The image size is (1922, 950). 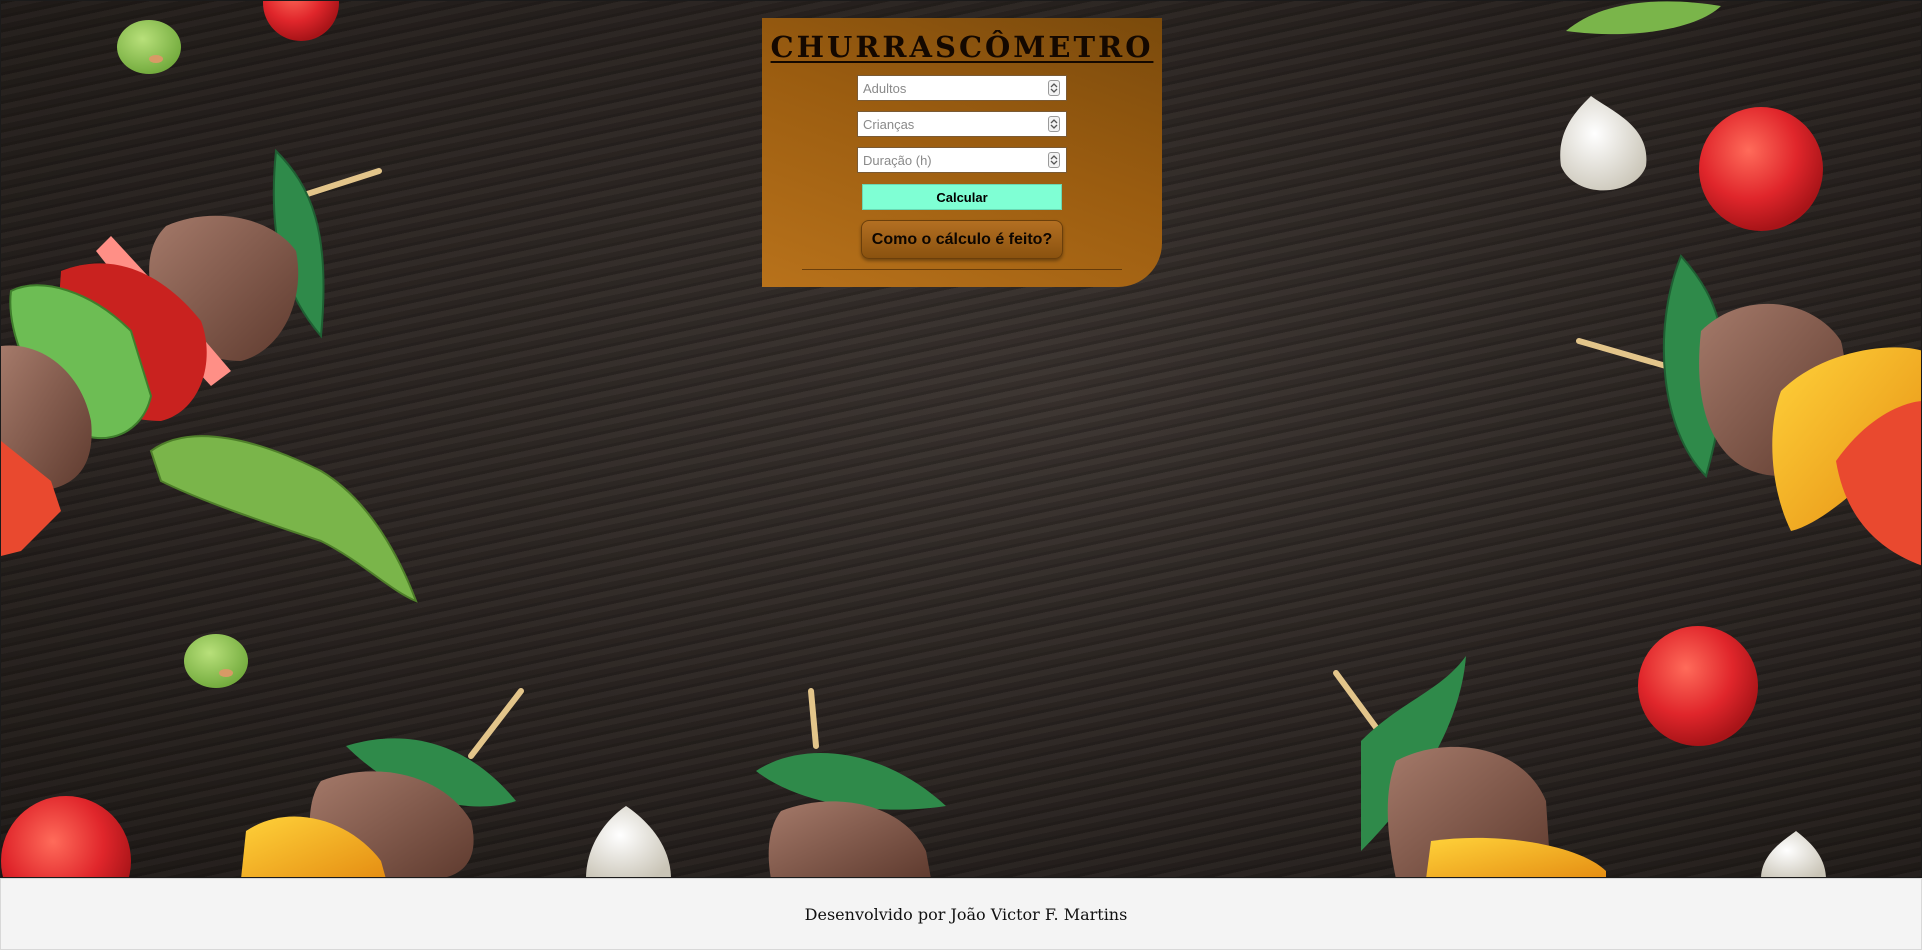 I want to click on footer-credit: Desenvolvido por João Victor F. Martins, so click(x=966, y=914).